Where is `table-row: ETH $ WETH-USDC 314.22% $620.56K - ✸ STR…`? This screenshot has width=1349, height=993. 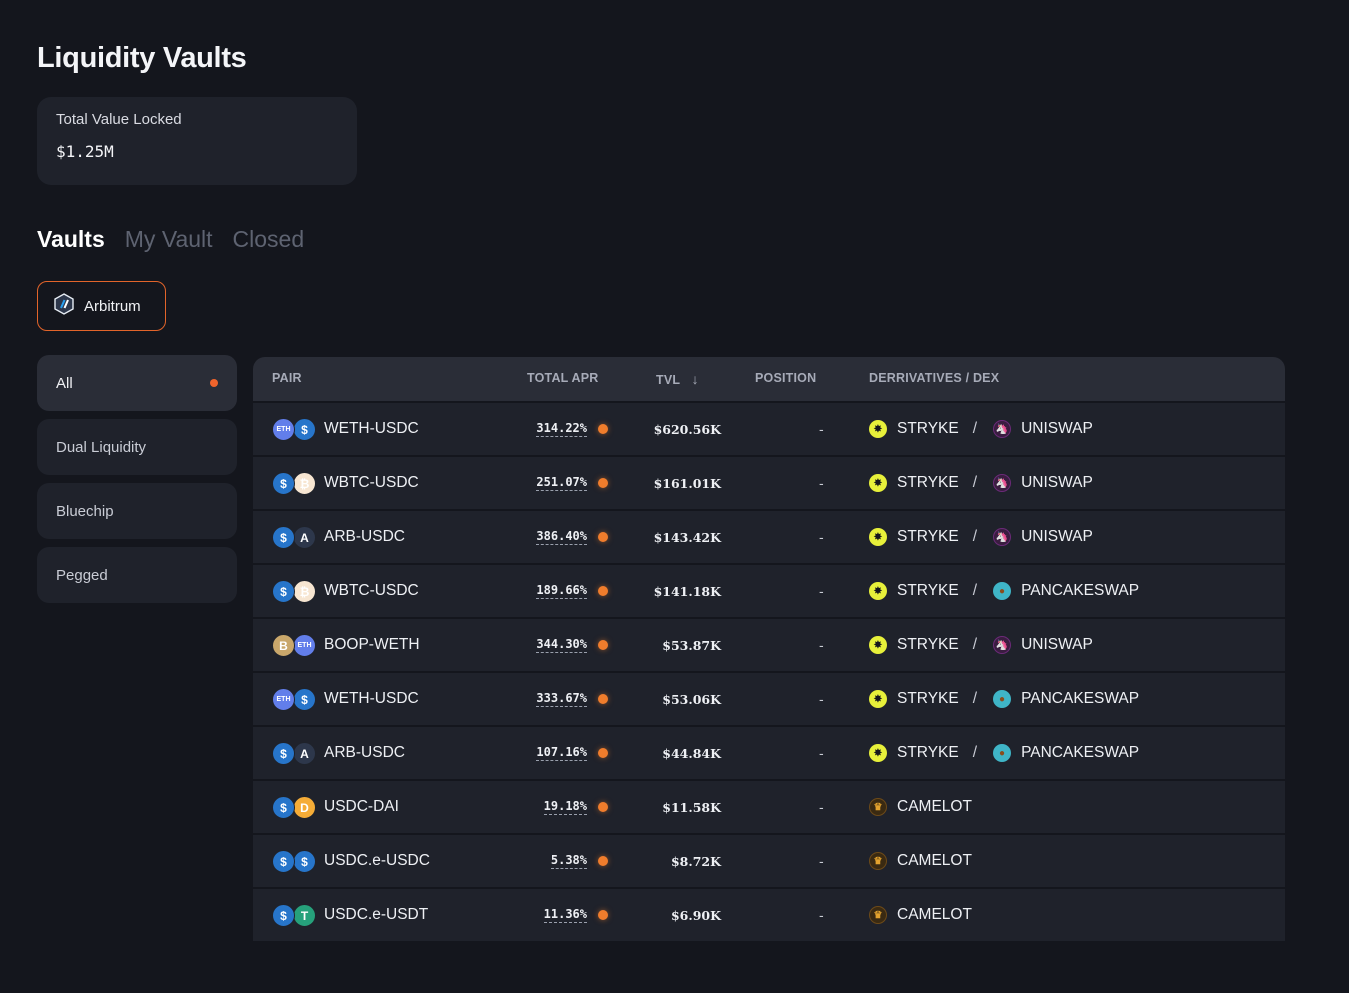 table-row: ETH $ WETH-USDC 314.22% $620.56K - ✸ STR… is located at coordinates (769, 429).